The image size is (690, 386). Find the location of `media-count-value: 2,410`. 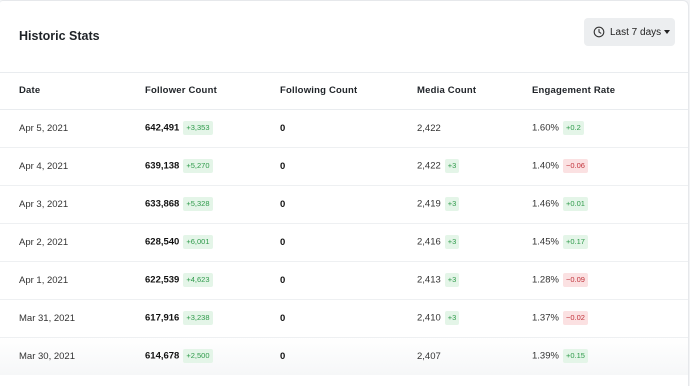

media-count-value: 2,410 is located at coordinates (429, 318).